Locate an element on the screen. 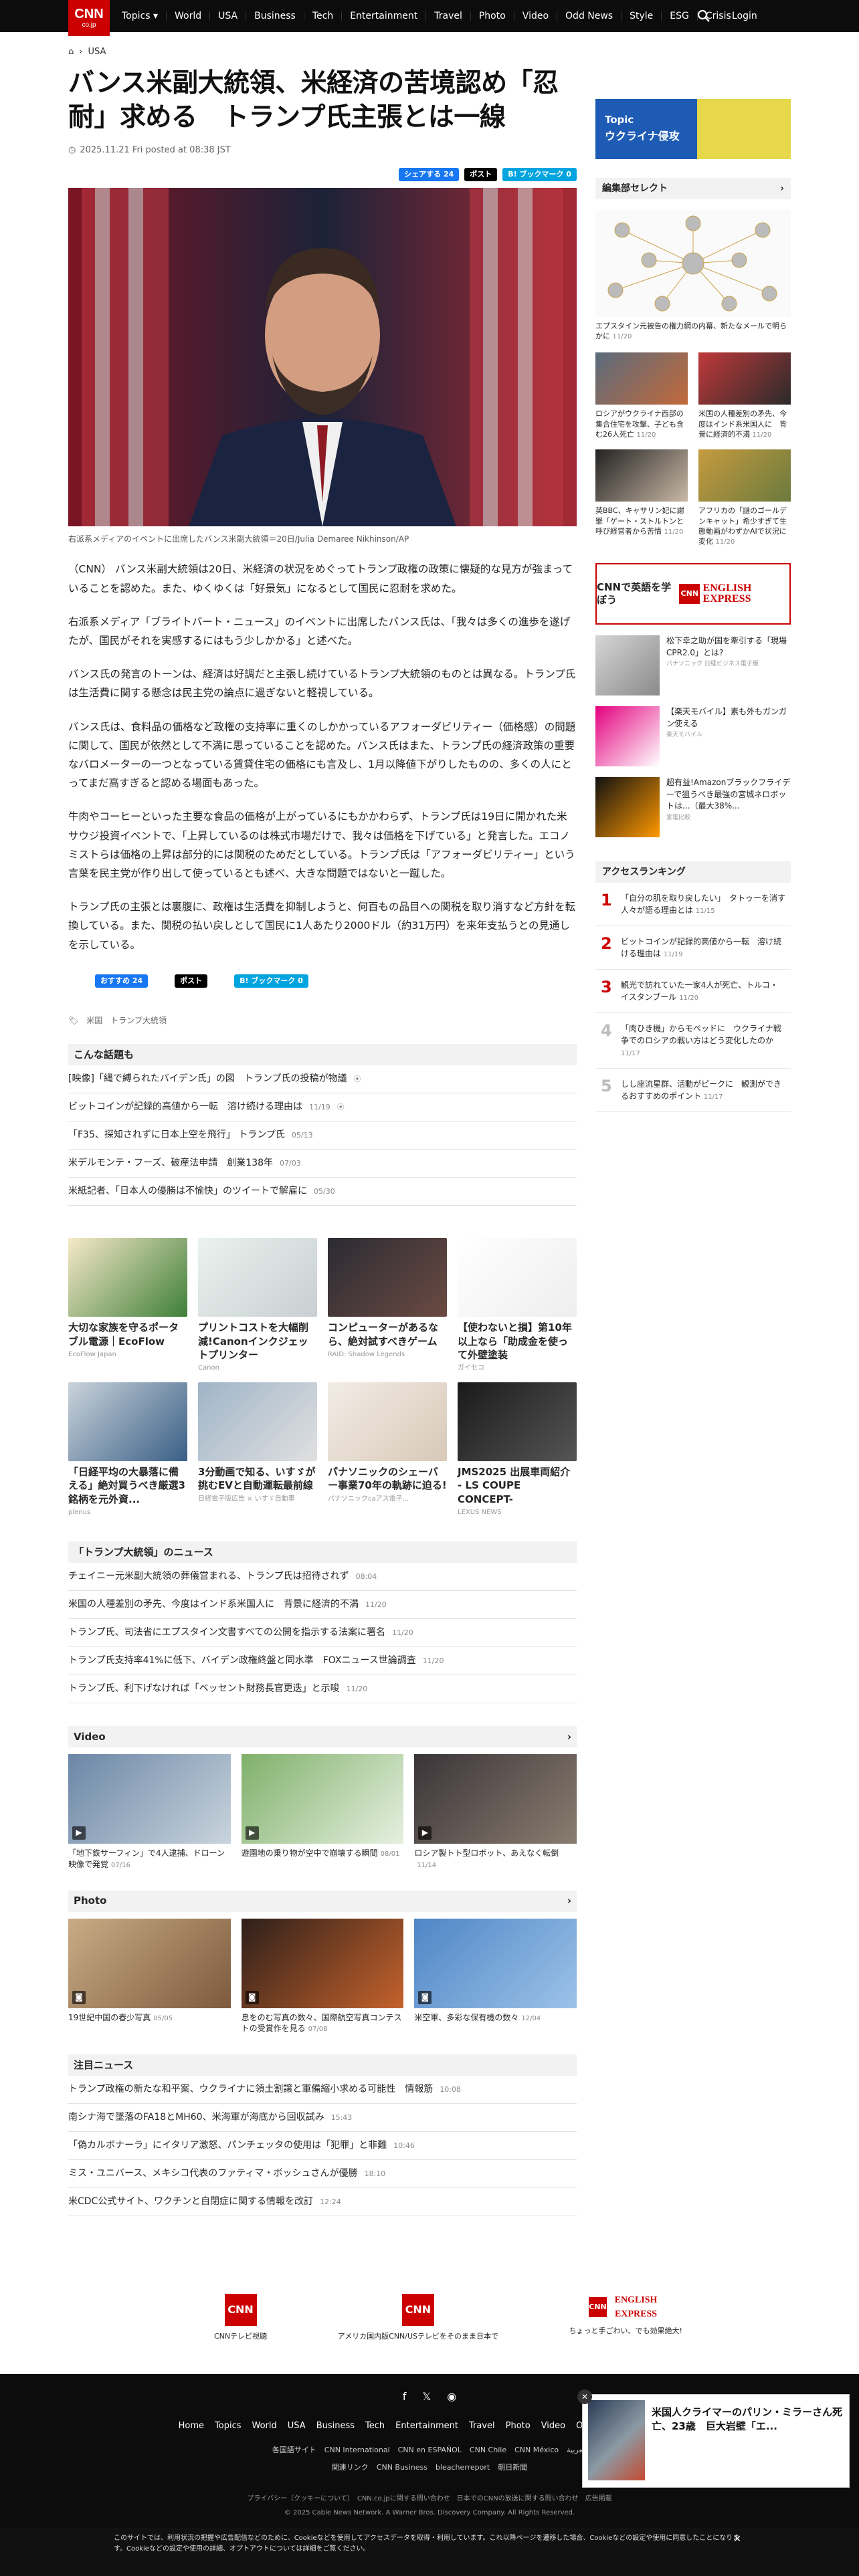  video-card: ▶ 「地下鉄サーフィン」で4人逮捕、ドローン映像で発覚 07/16 is located at coordinates (149, 1811).